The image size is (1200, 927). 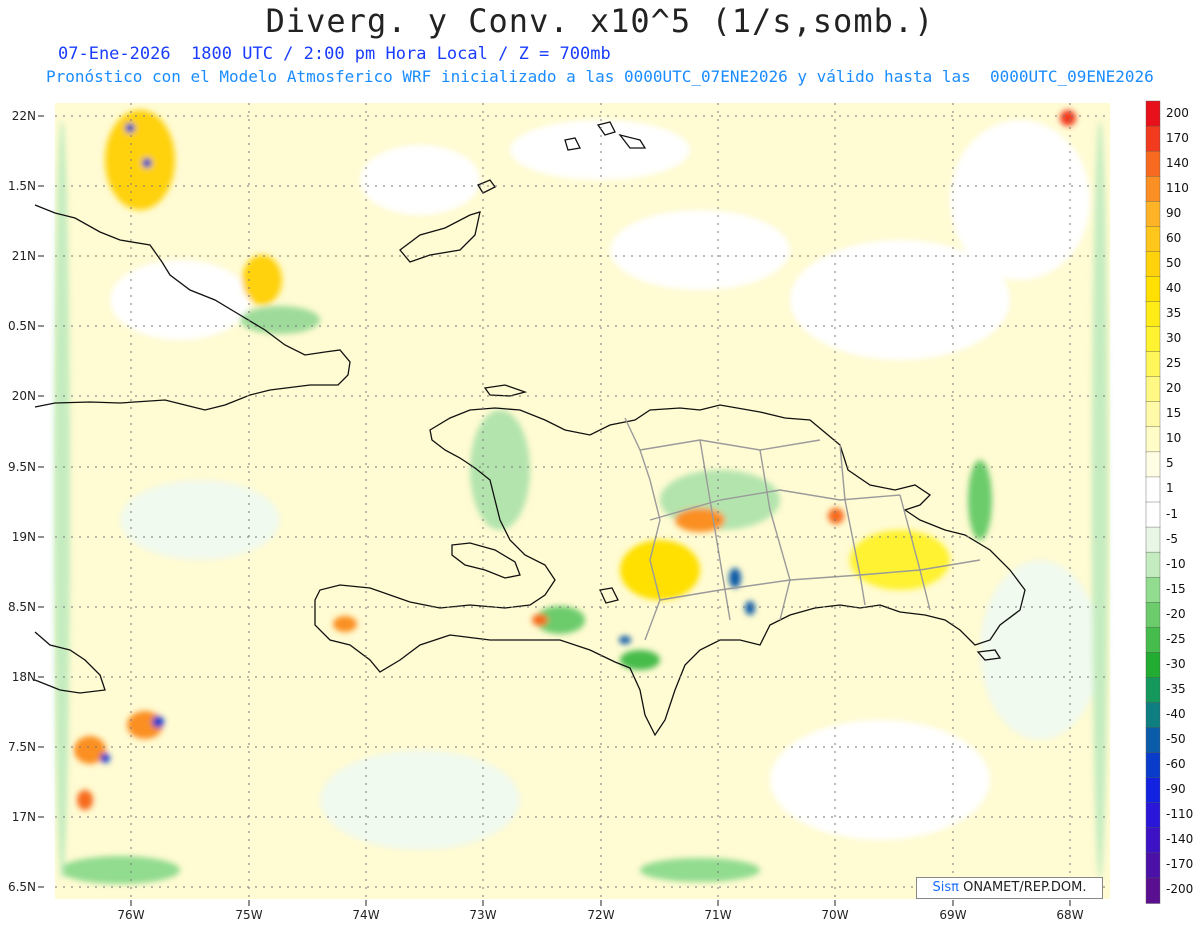 I want to click on colorbar-label: -60, so click(x=1176, y=764).